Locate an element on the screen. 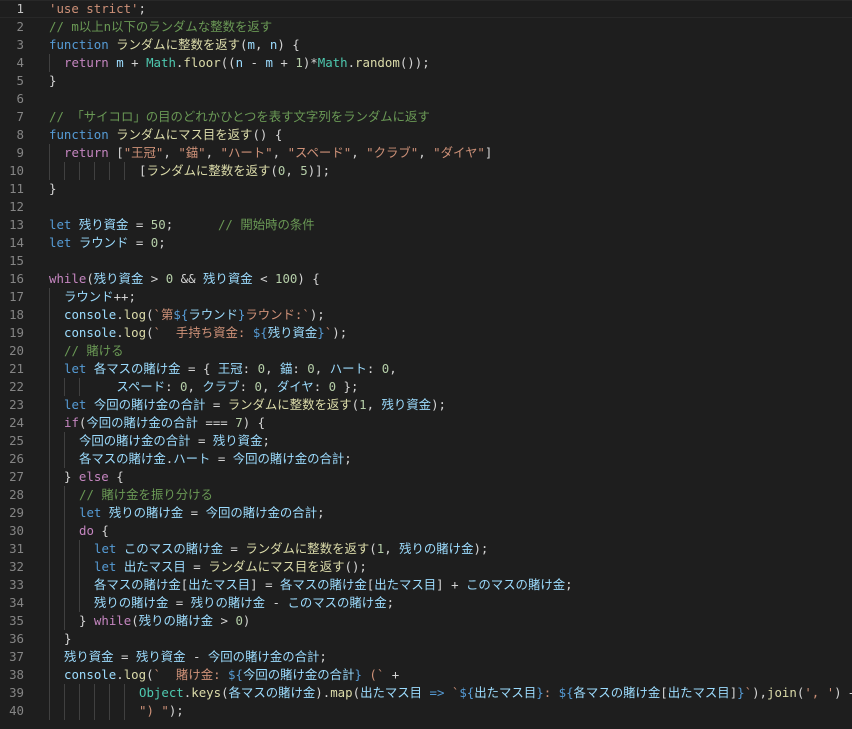 The image size is (852, 729). line-number: 40 is located at coordinates (16, 710).